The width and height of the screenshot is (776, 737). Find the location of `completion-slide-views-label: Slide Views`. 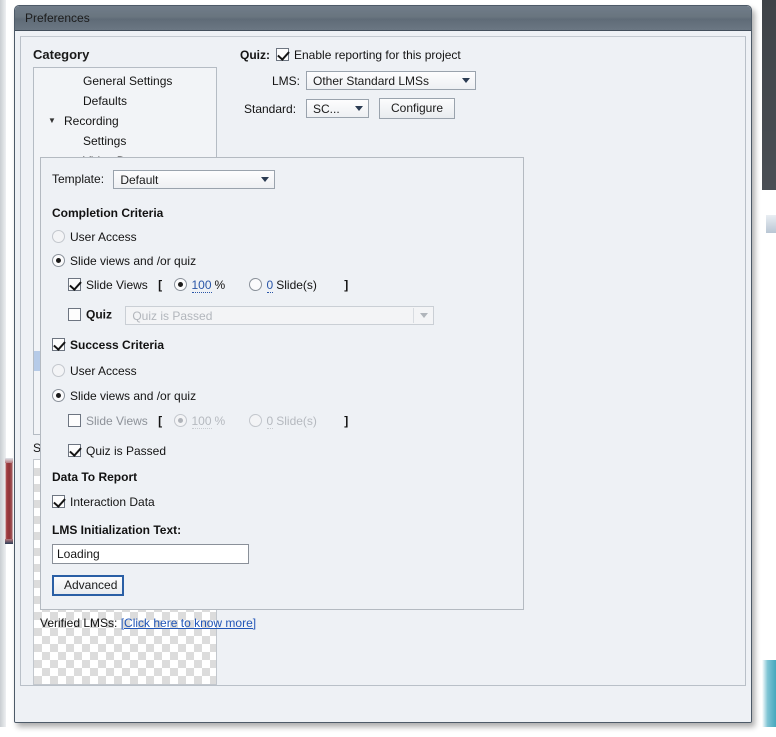

completion-slide-views-label: Slide Views is located at coordinates (117, 285).